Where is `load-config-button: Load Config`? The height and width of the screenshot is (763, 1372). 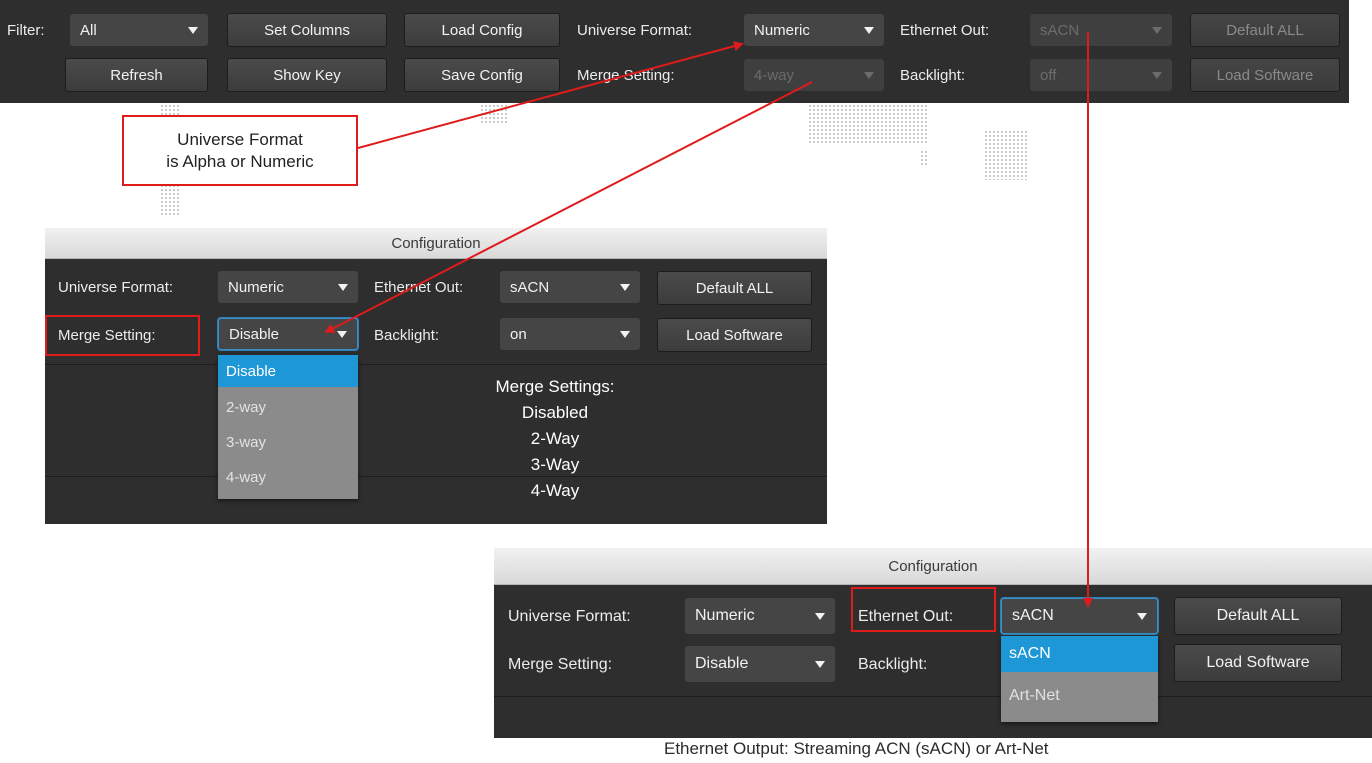 load-config-button: Load Config is located at coordinates (482, 30).